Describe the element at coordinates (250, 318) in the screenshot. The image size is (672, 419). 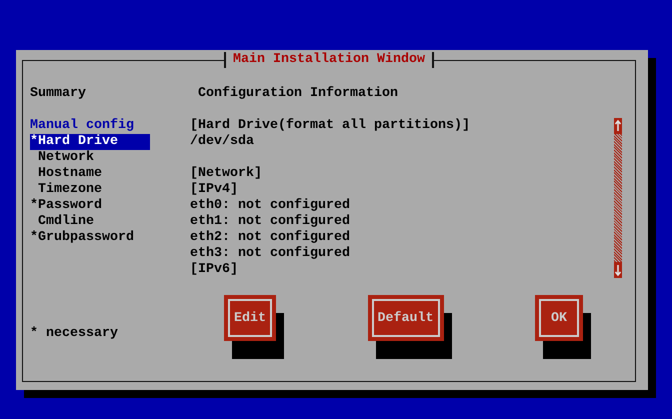
I see `action-button: Edit` at that location.